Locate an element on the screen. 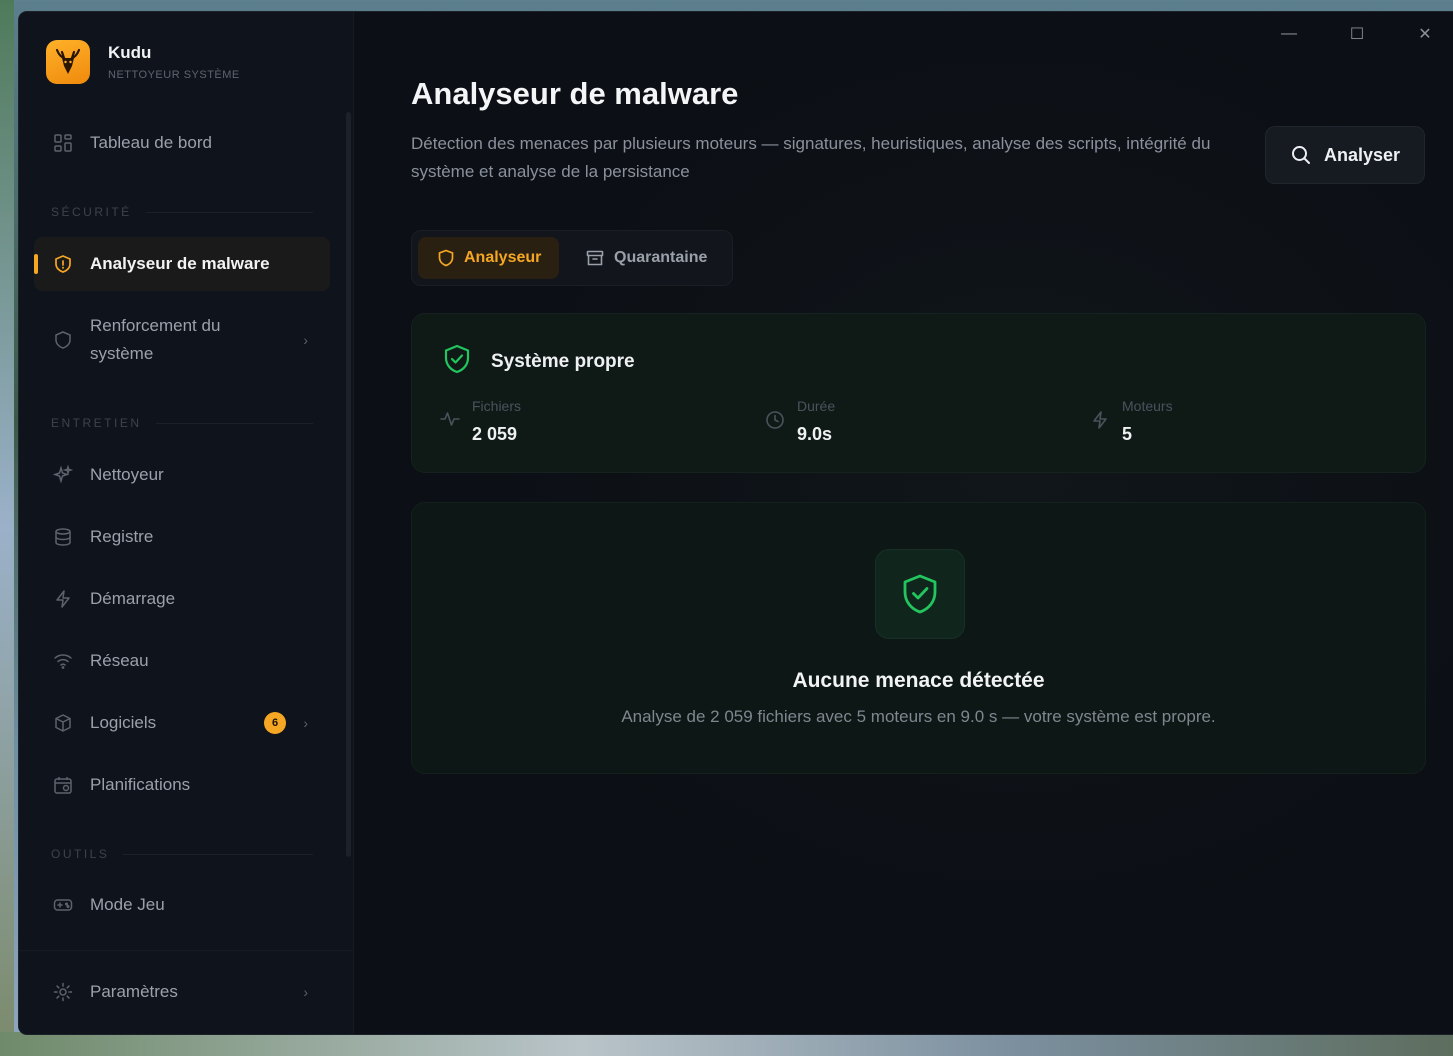 This screenshot has width=1453, height=1056. database-icon is located at coordinates (63, 537).